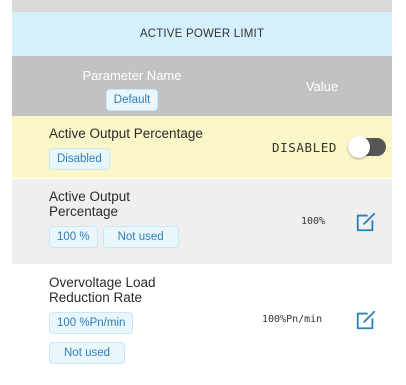 This screenshot has height=385, width=406. What do you see at coordinates (305, 147) in the screenshot?
I see `parameter-value: DISABLED` at bounding box center [305, 147].